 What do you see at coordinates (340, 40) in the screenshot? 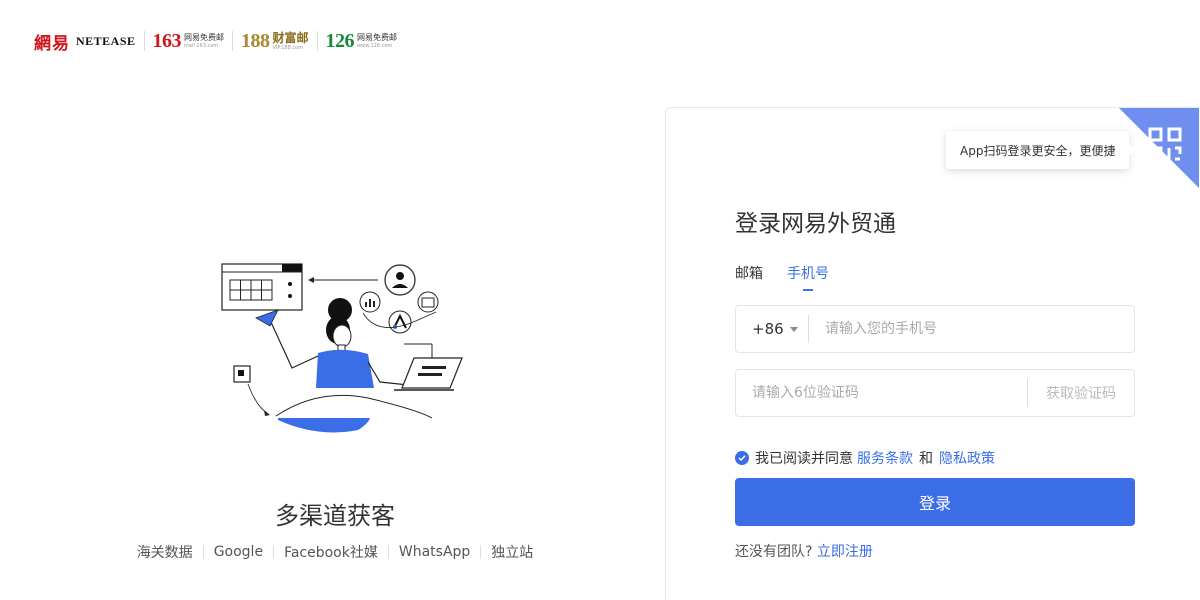
I see `brand-126-number: 126` at bounding box center [340, 40].